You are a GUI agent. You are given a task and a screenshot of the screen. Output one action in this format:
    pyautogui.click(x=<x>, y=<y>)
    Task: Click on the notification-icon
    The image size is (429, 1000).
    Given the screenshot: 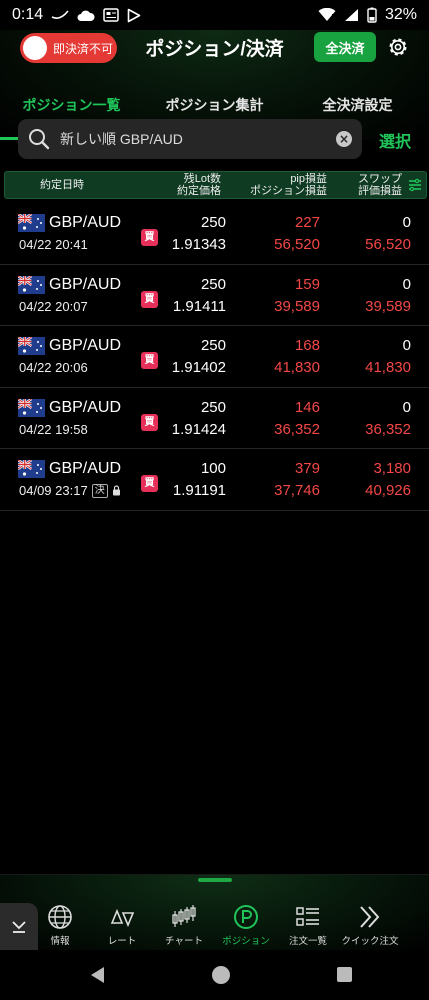 What is the action you would take?
    pyautogui.click(x=60, y=14)
    